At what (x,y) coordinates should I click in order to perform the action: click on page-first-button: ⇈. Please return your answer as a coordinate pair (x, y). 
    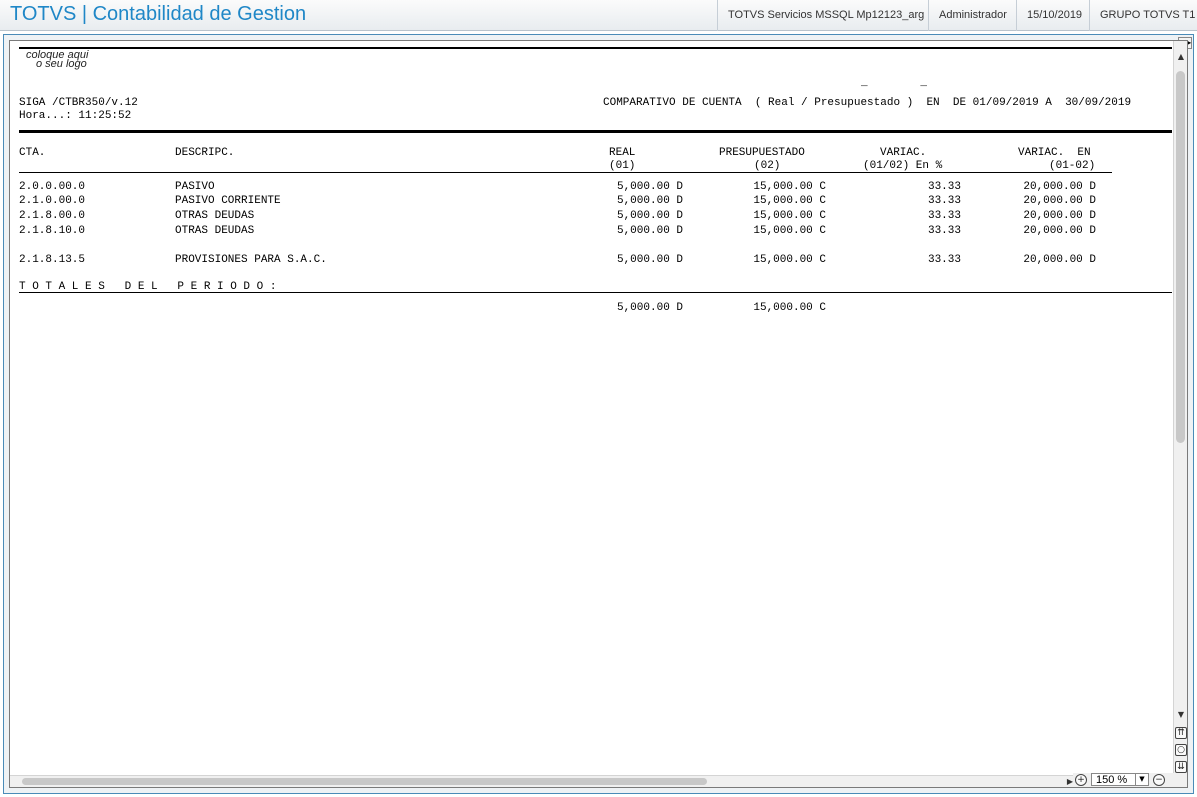
    Looking at the image, I should click on (1181, 733).